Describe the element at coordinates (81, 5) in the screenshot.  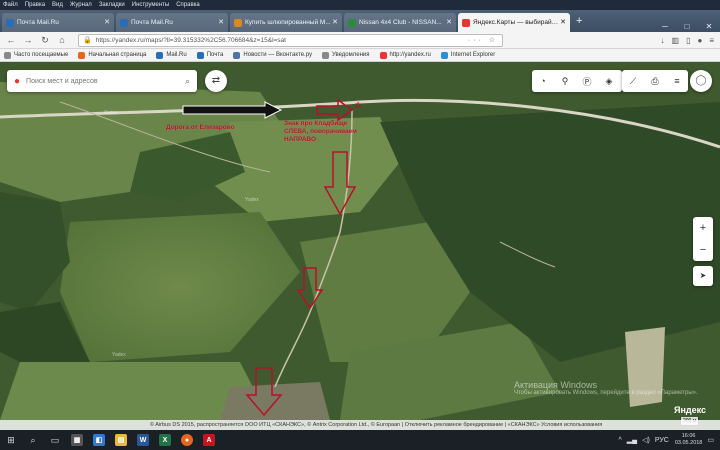
I see `menu-history: Журнал` at that location.